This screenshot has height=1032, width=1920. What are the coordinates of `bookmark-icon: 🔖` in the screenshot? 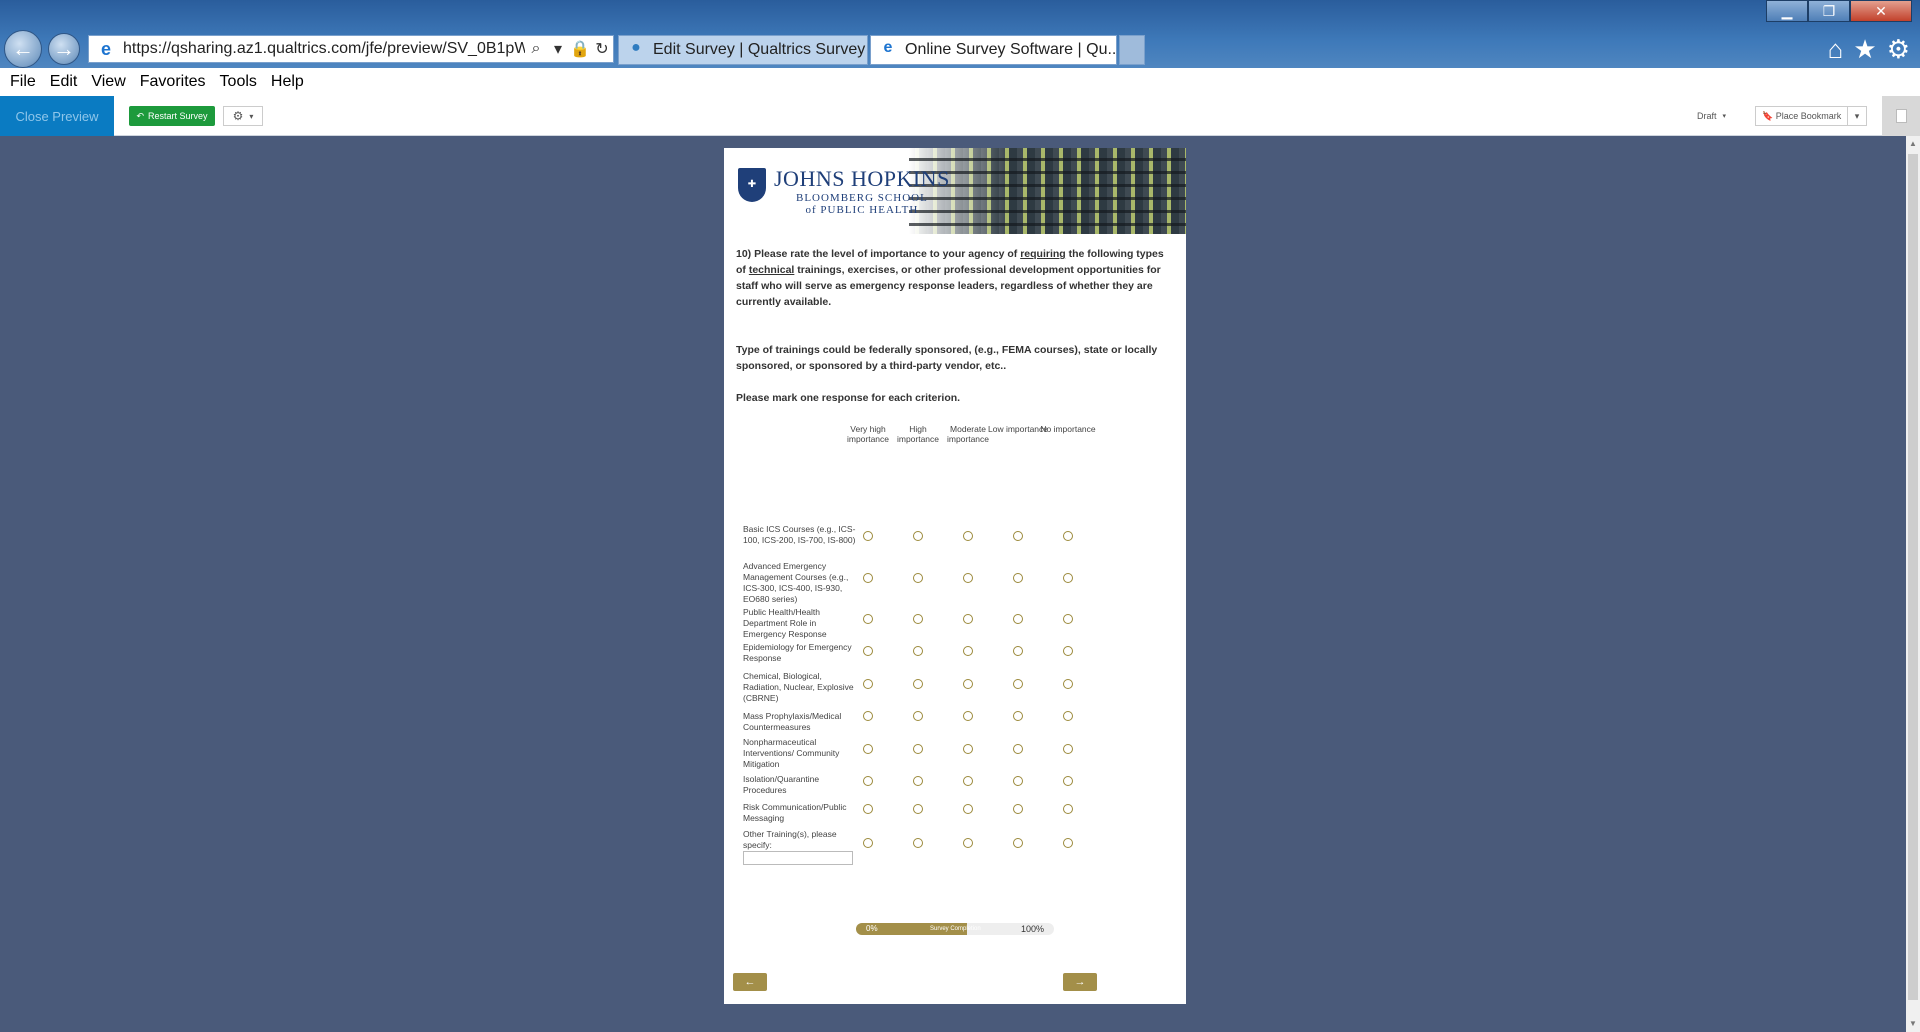 It's located at (1768, 115).